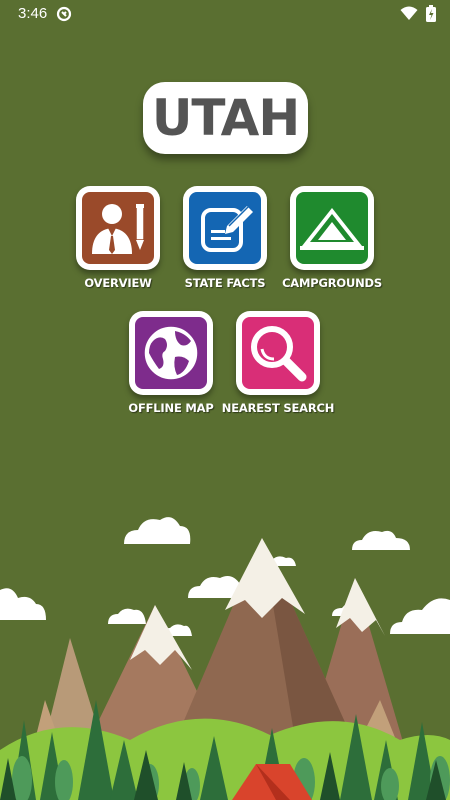  I want to click on battery-icon, so click(431, 13).